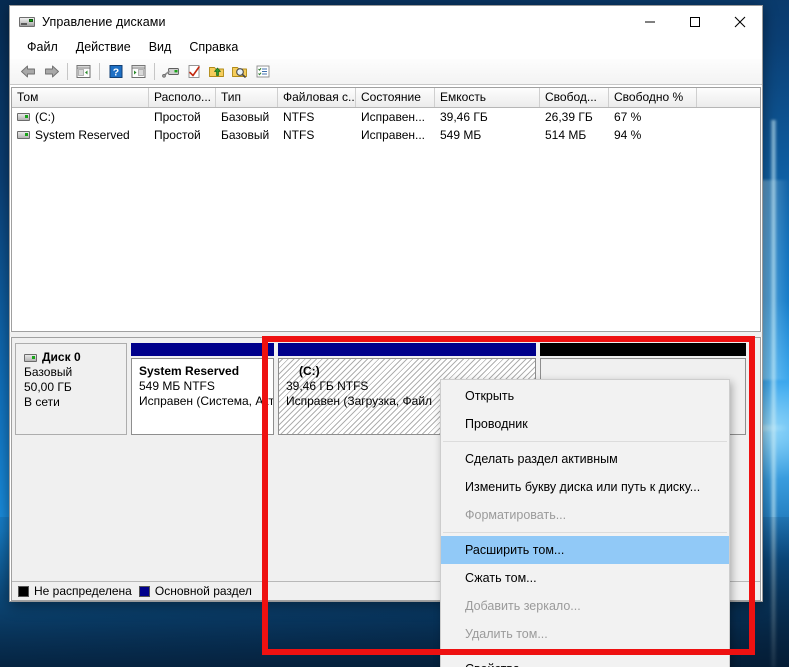 This screenshot has height=667, width=789. I want to click on title-bar: Управление дисками, so click(386, 21).